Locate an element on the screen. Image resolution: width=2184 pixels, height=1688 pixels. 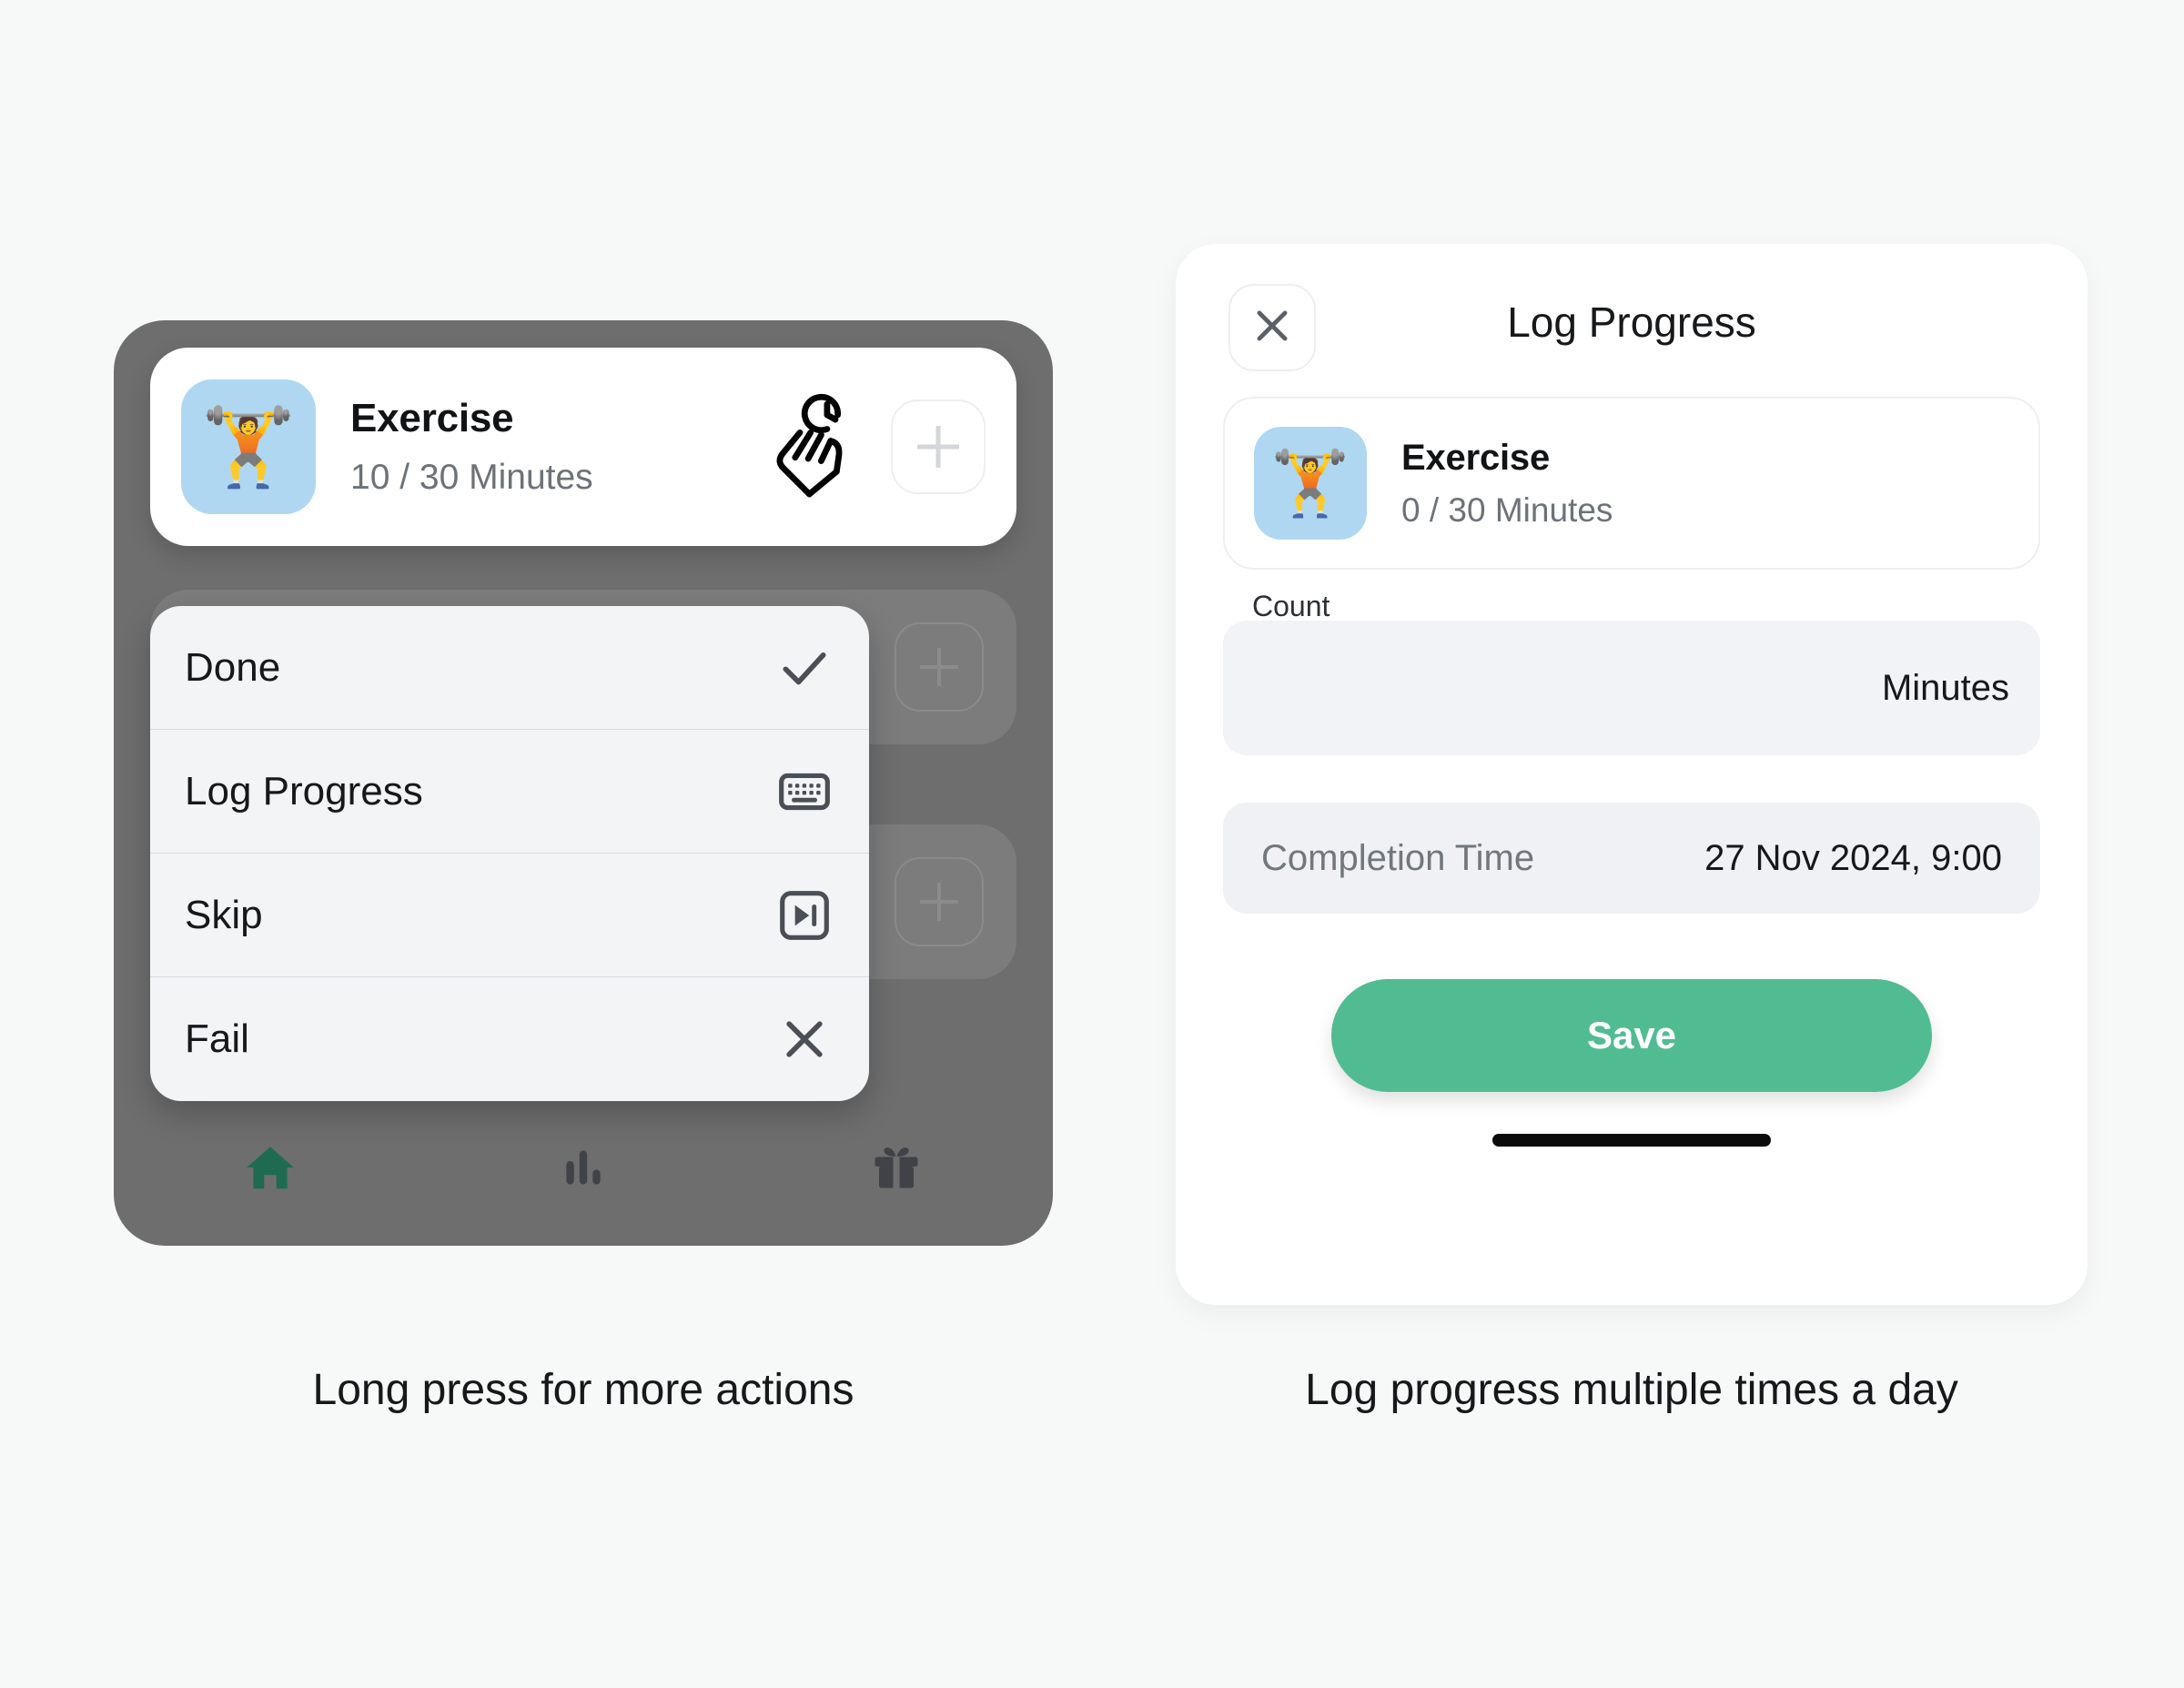
nav-item-rewards is located at coordinates (897, 1169).